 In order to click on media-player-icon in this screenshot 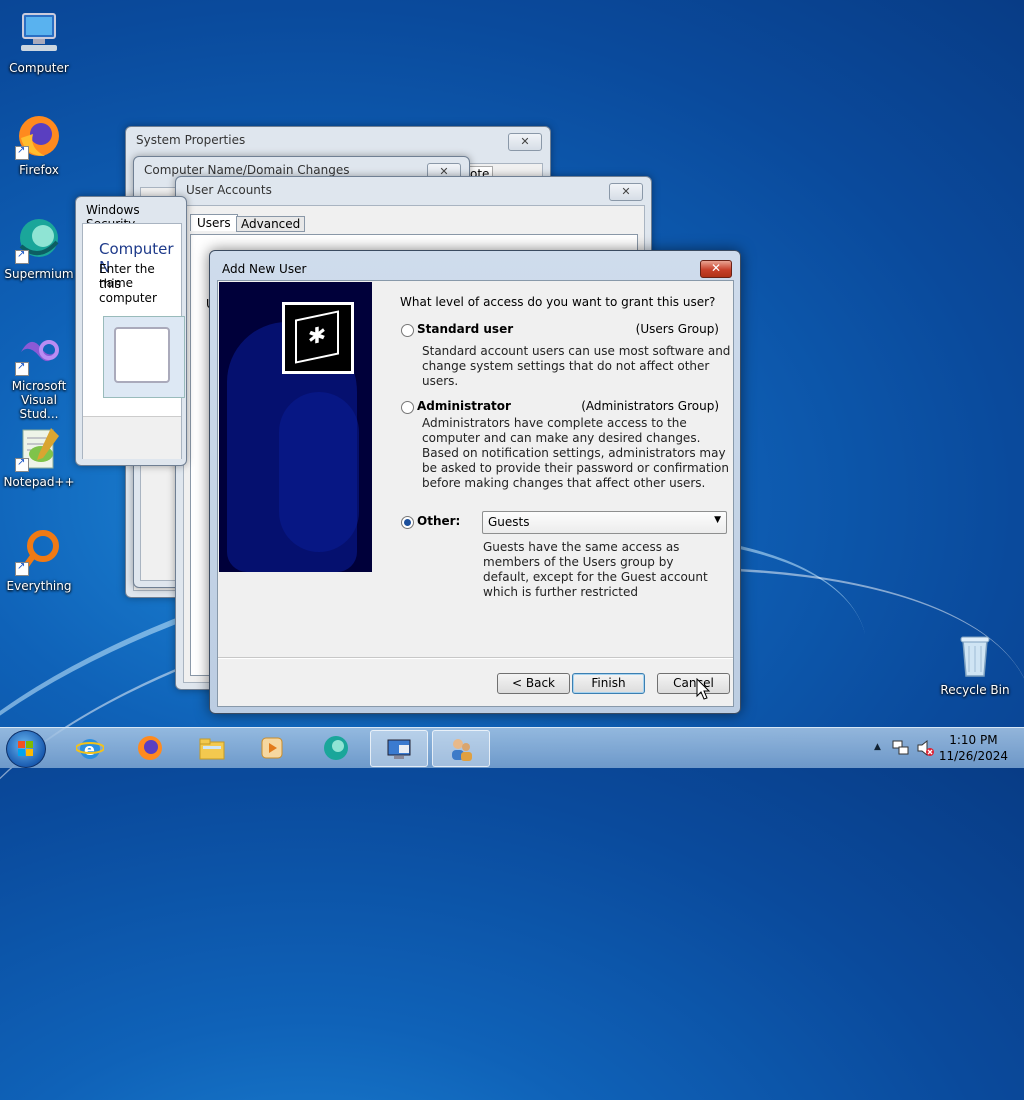, I will do `click(272, 748)`.